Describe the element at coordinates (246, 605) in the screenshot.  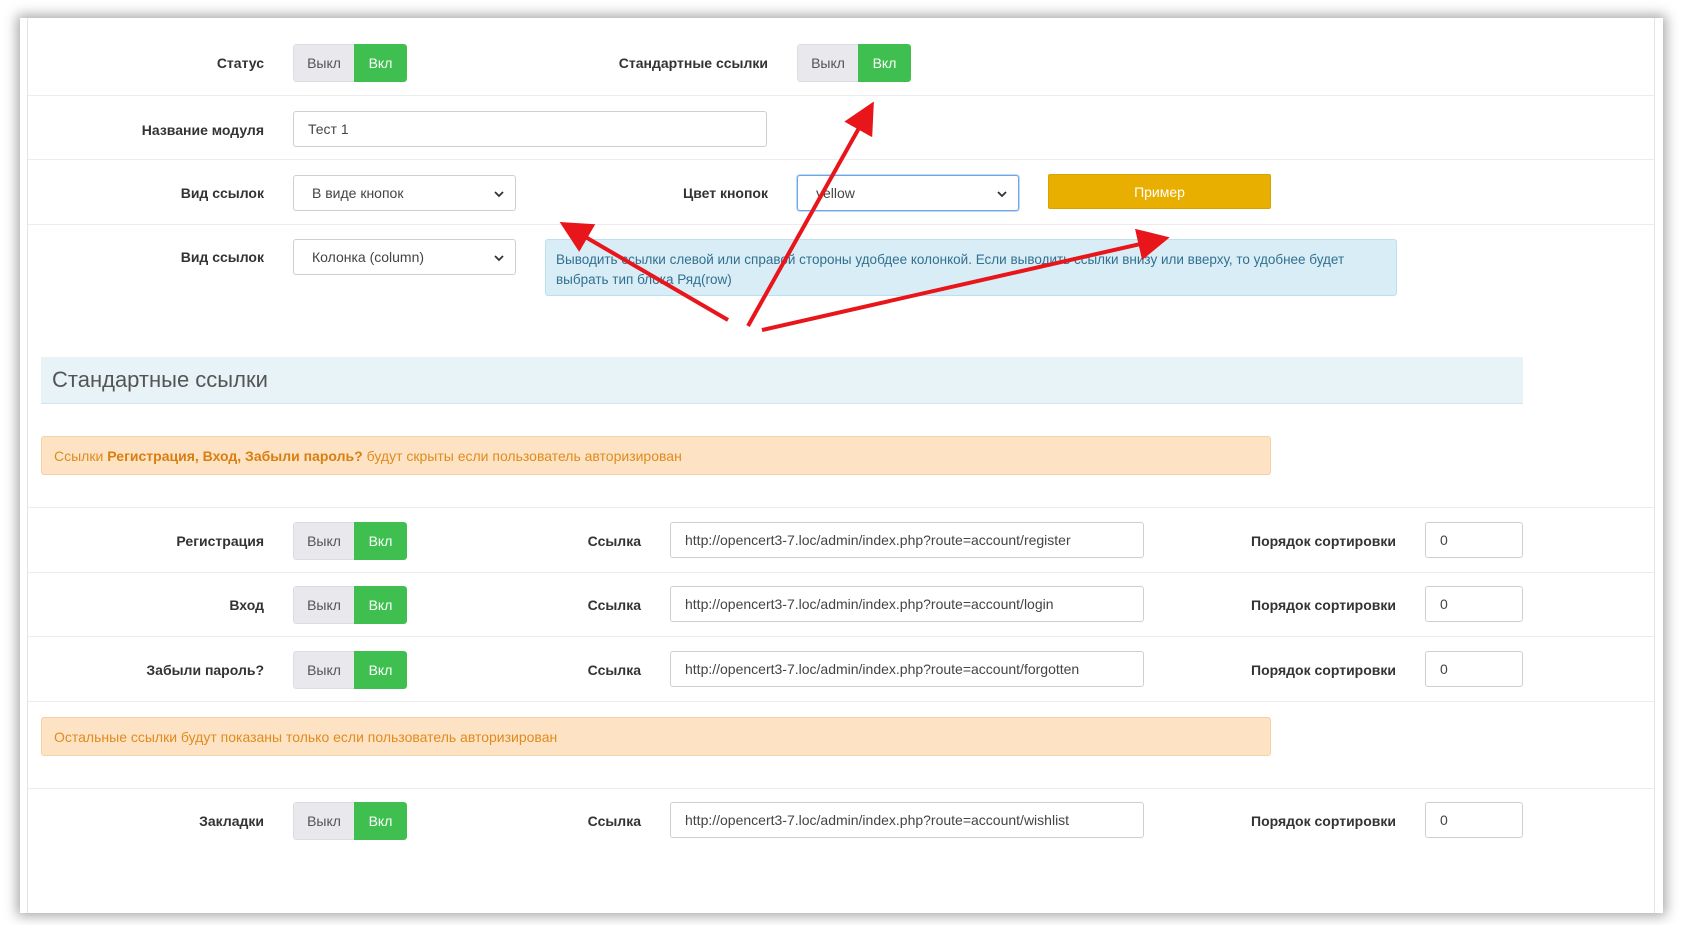
I see `link-row-name: Вход` at that location.